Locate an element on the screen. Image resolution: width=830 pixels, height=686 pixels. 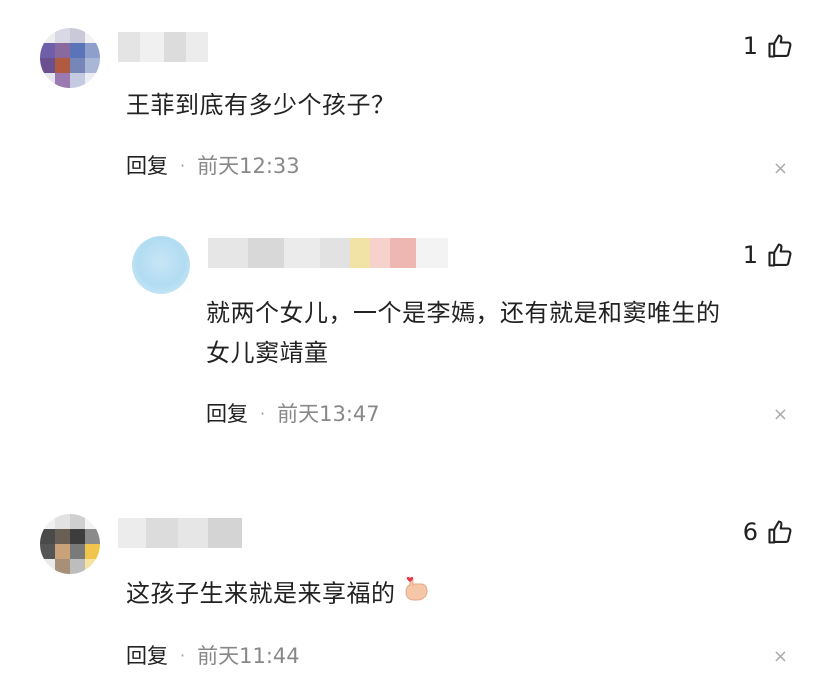
comment-text-content: 这孩子生来就是来享福的 is located at coordinates (261, 593).